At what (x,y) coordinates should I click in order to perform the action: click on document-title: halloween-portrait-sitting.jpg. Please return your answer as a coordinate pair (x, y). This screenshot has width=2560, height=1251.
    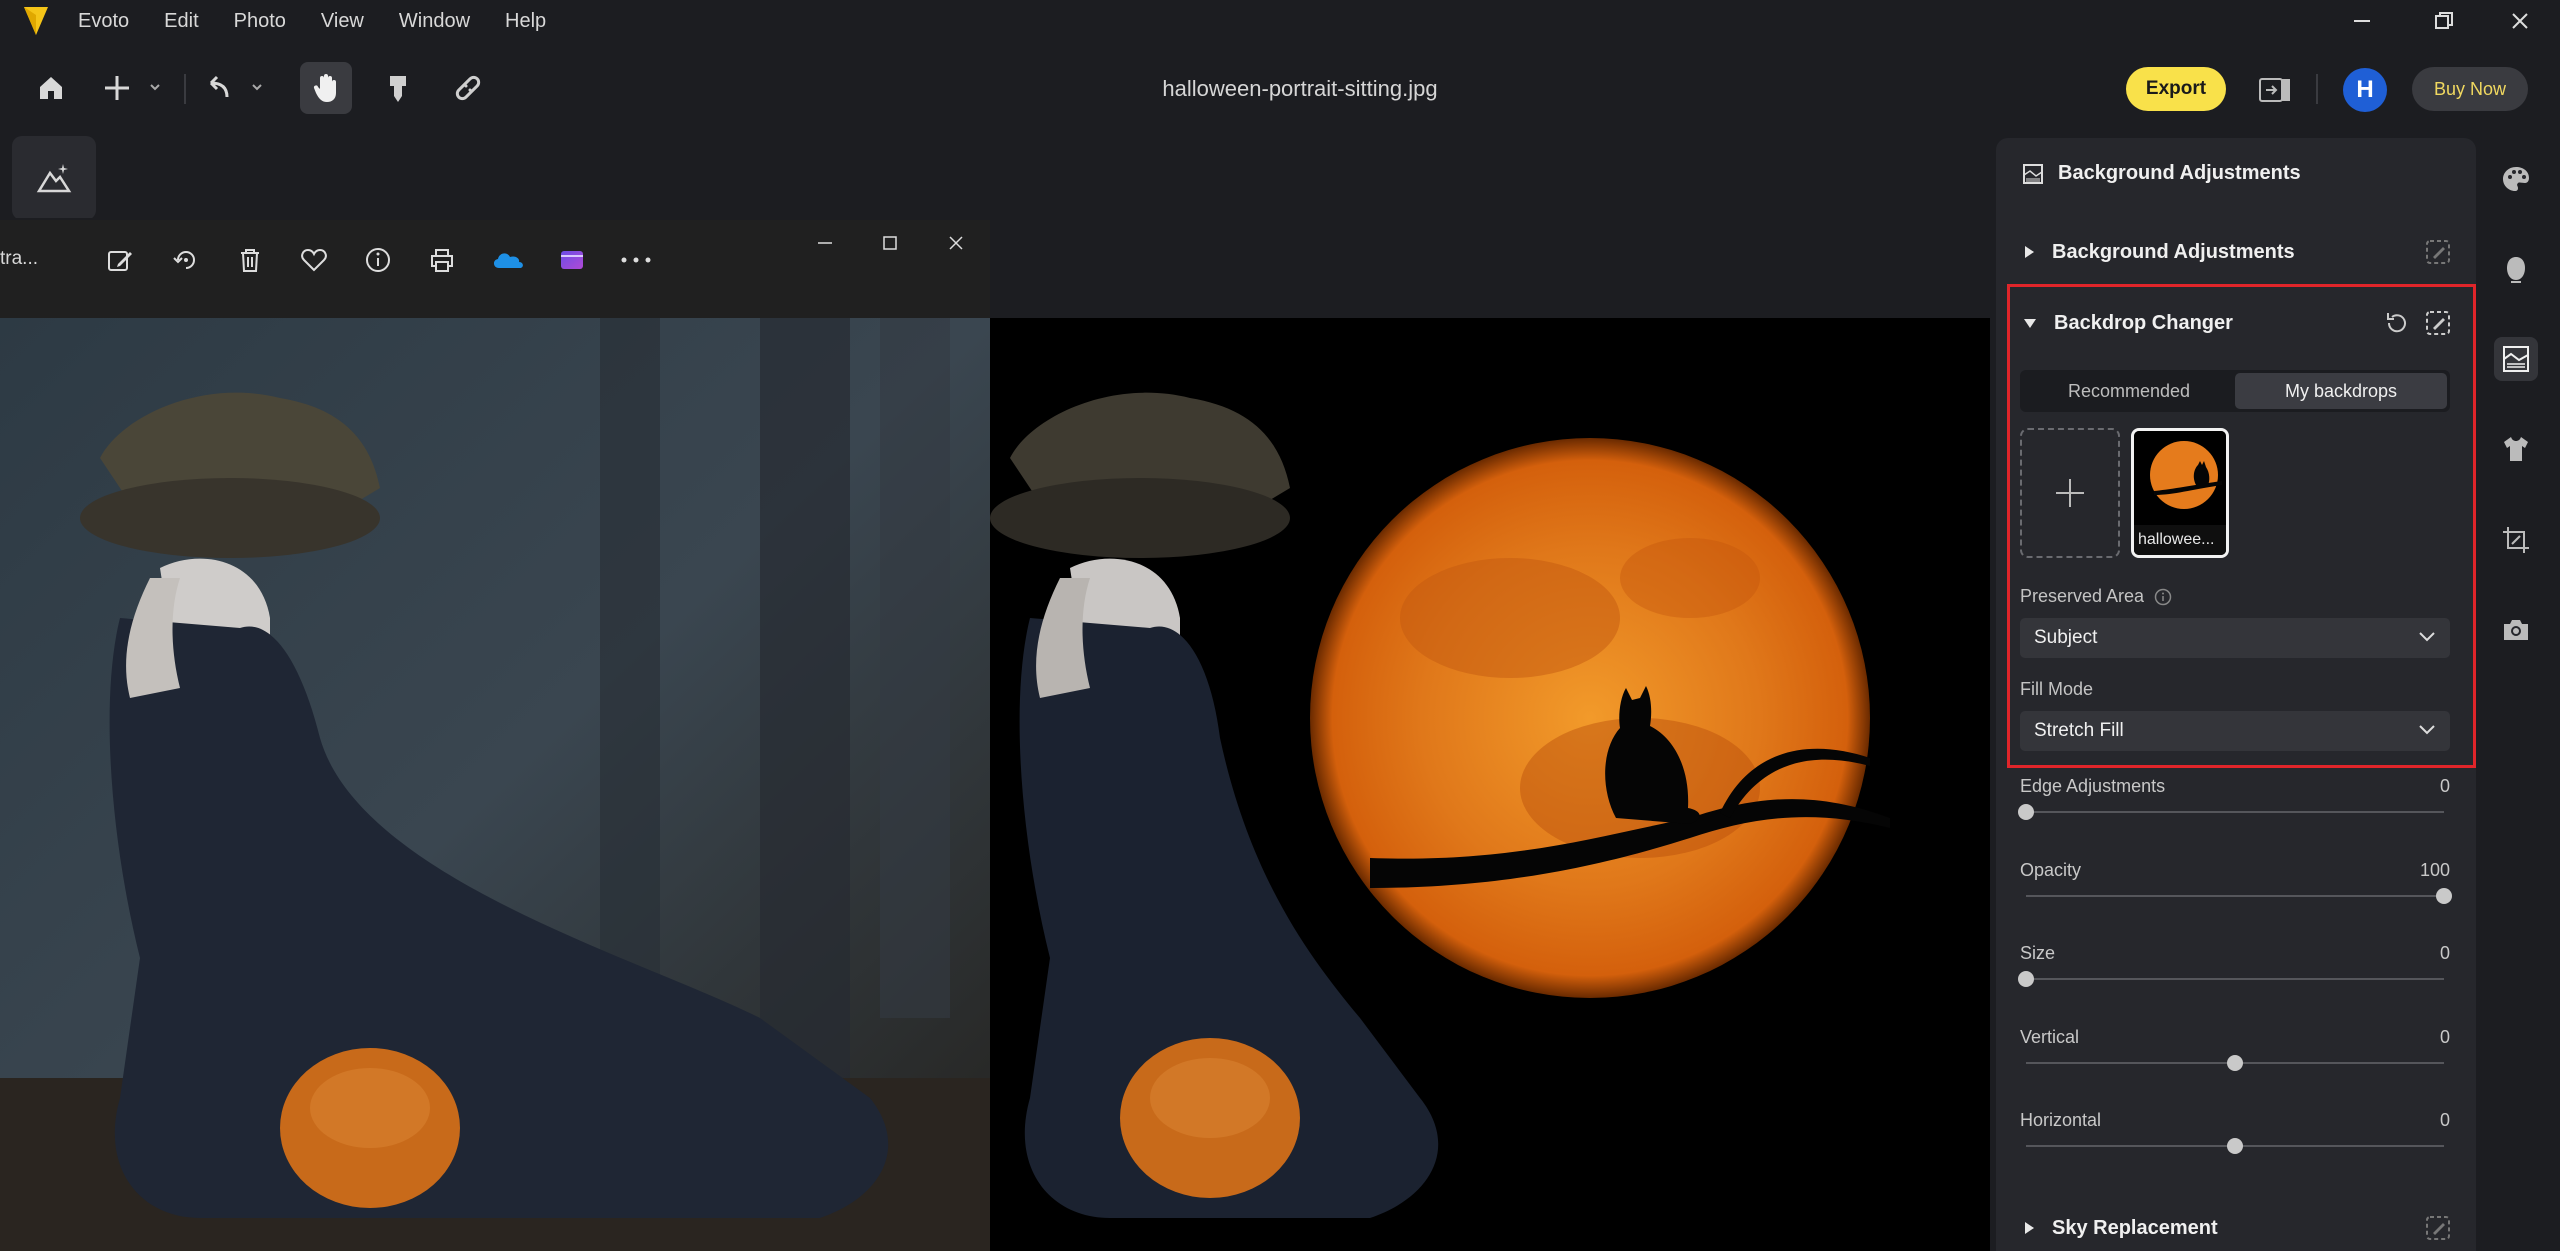
    Looking at the image, I should click on (1300, 88).